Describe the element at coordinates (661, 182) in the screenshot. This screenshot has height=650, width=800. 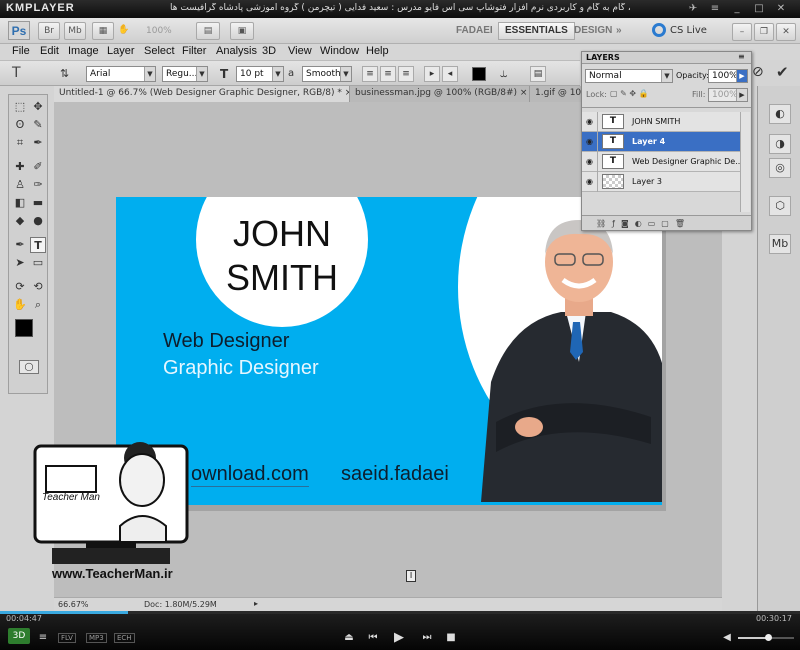
I see `layer-row: ◉ Layer 3` at that location.